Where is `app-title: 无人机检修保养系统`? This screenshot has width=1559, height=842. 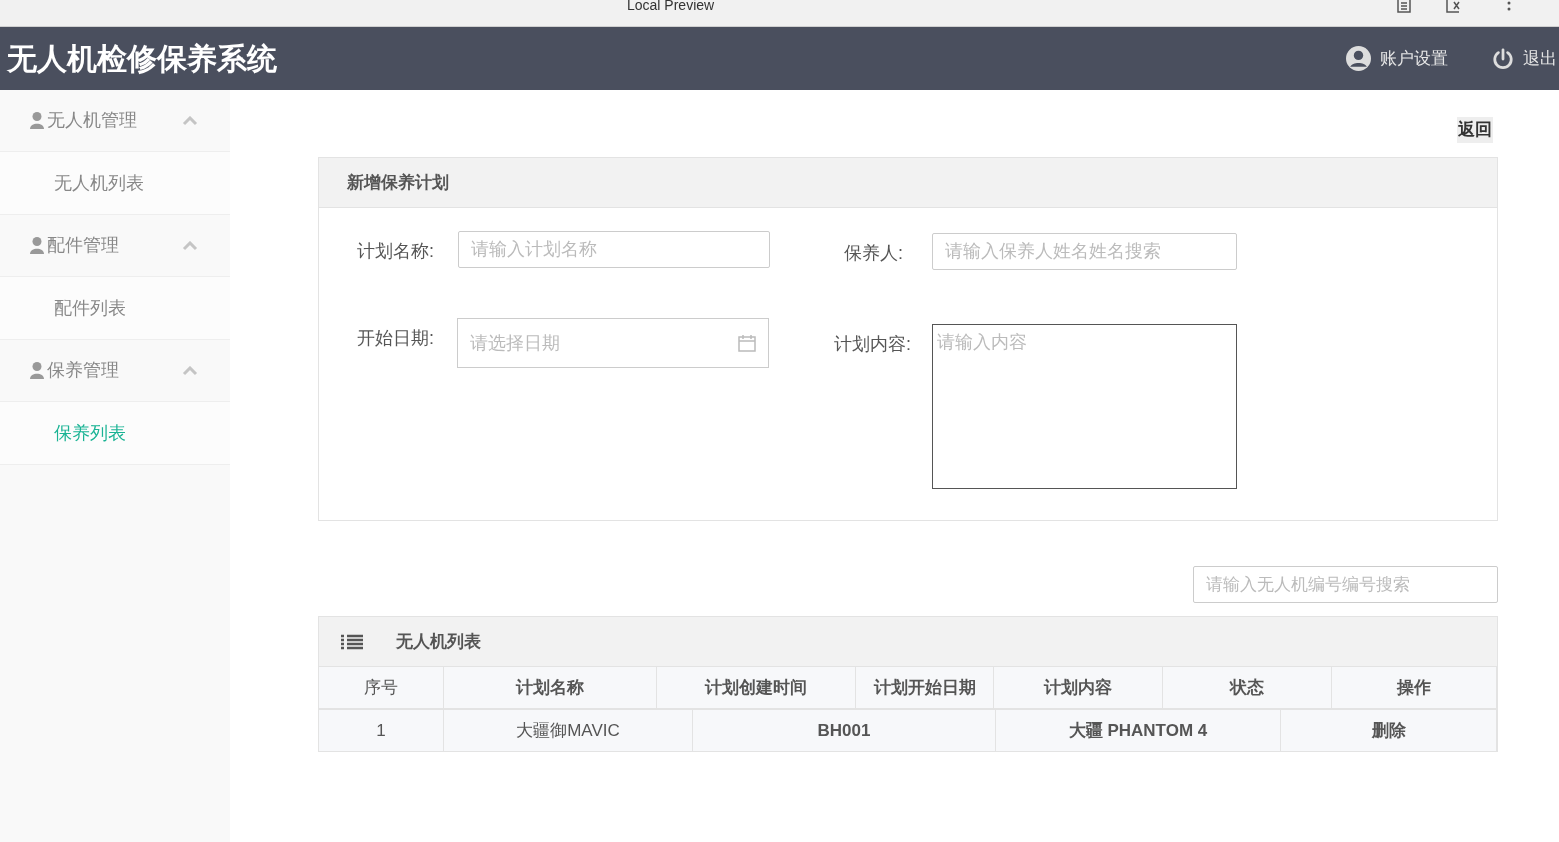 app-title: 无人机检修保养系统 is located at coordinates (142, 59).